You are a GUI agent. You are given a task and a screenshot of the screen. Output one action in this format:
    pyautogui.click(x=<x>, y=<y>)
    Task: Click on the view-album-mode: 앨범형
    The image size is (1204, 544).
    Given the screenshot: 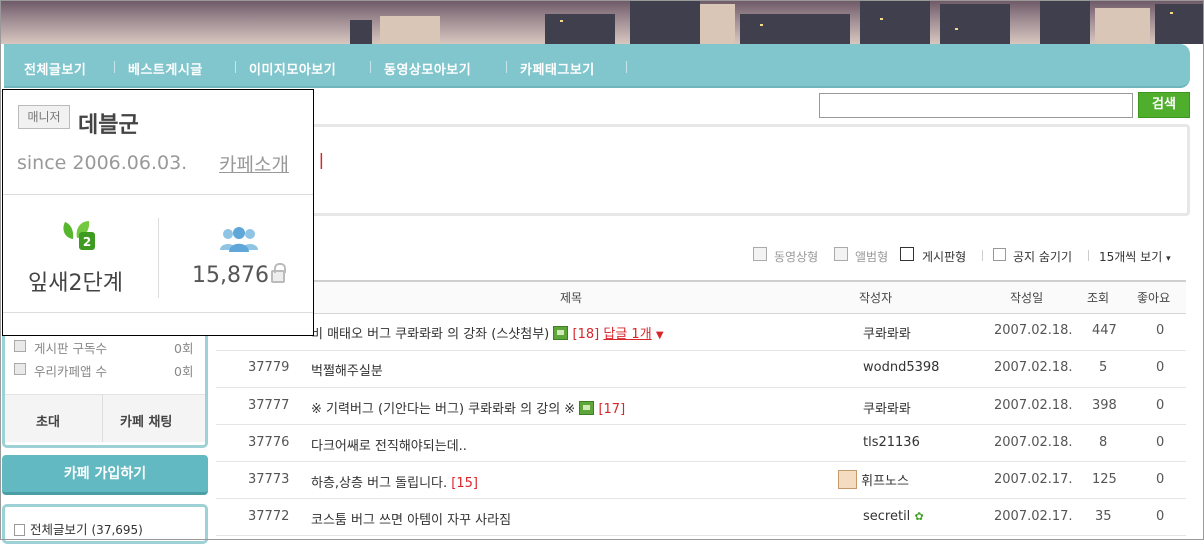 What is the action you would take?
    pyautogui.click(x=871, y=256)
    